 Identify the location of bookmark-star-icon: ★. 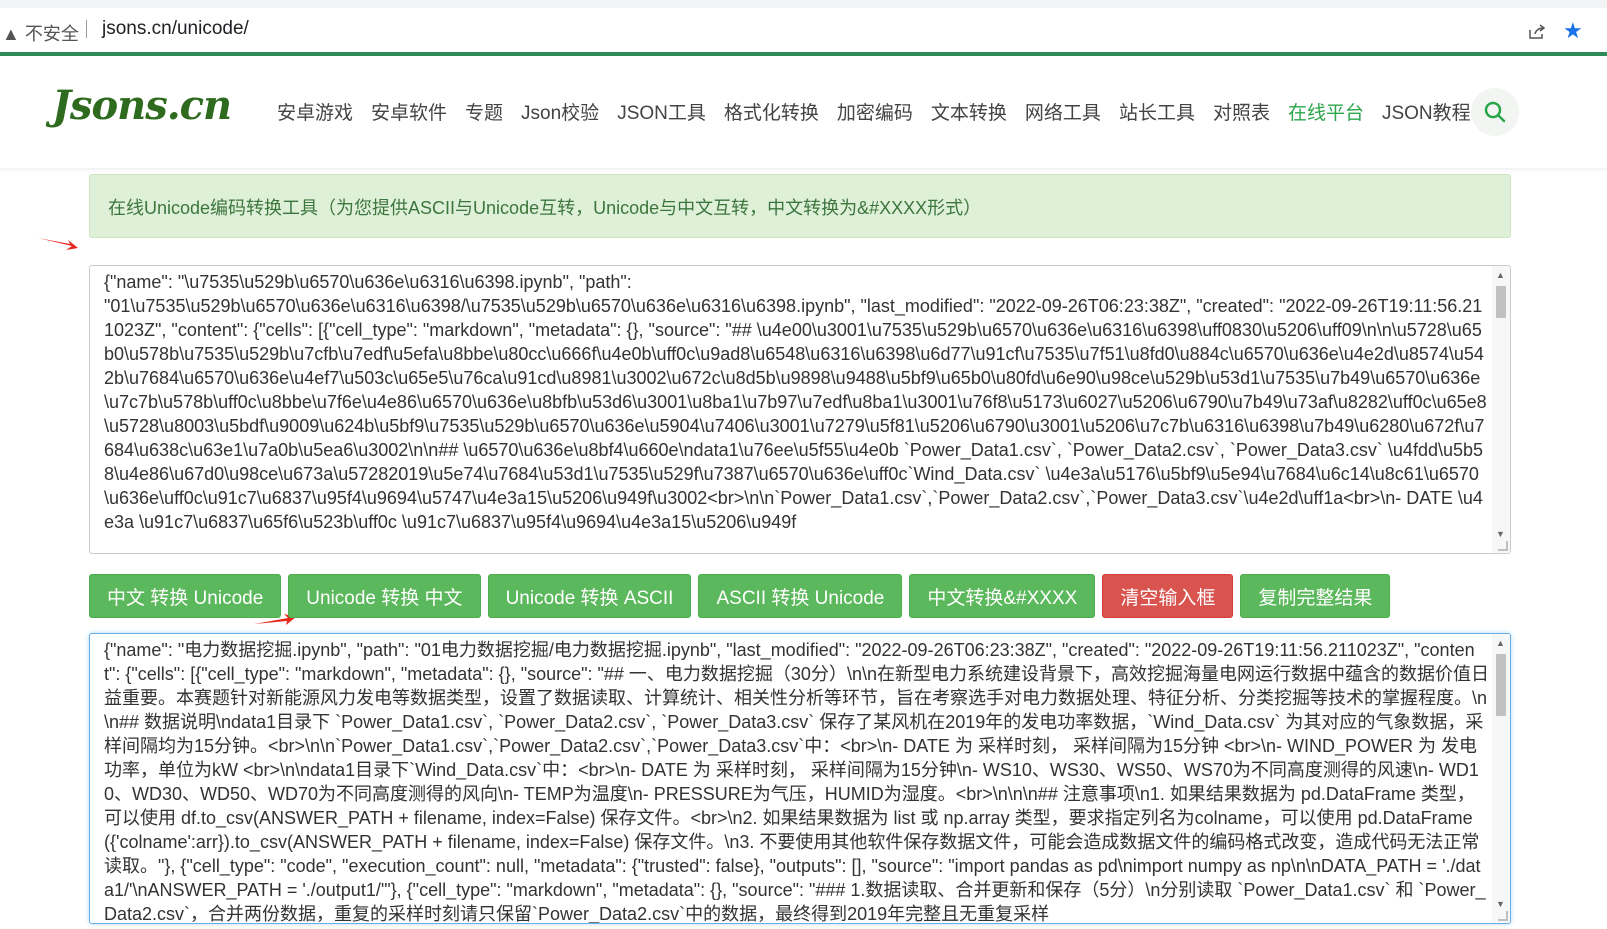
(1573, 31).